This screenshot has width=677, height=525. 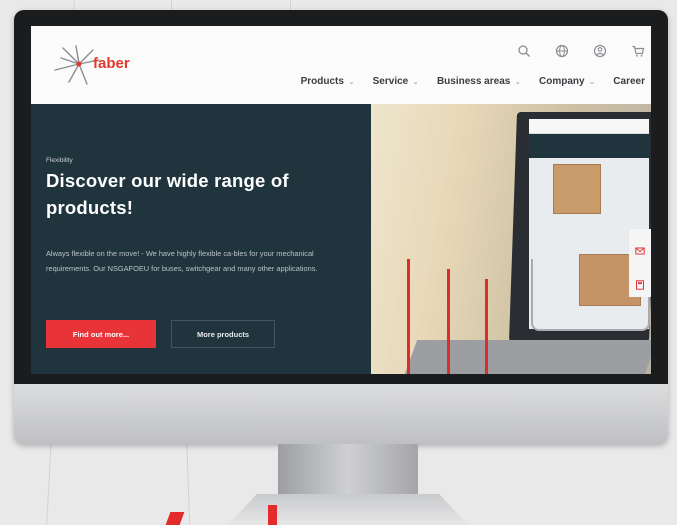 I want to click on side-contact-tab, so click(x=640, y=263).